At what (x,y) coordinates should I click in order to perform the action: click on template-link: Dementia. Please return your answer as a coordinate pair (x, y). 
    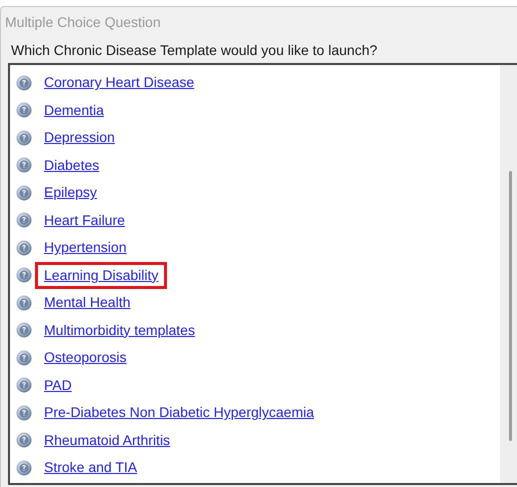
    Looking at the image, I should click on (74, 110).